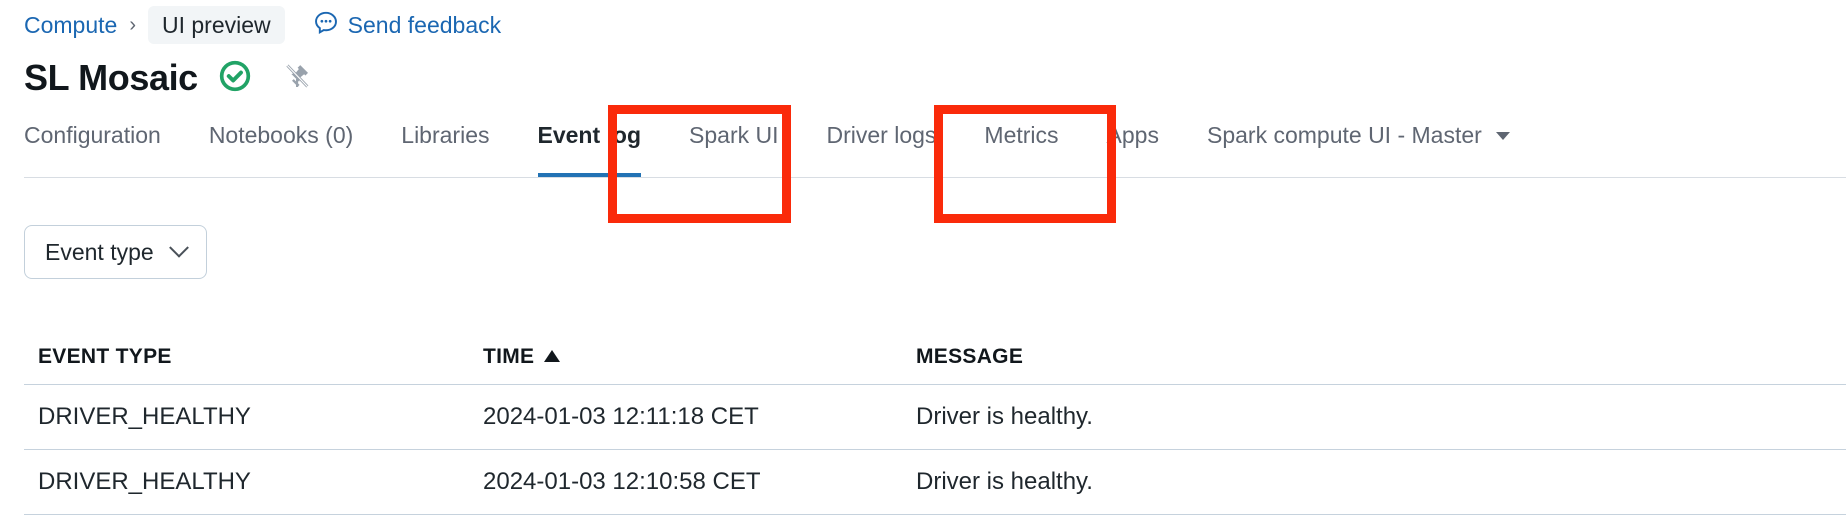 This screenshot has width=1846, height=518. What do you see at coordinates (445, 135) in the screenshot?
I see `tab-libraries-label: Libraries` at bounding box center [445, 135].